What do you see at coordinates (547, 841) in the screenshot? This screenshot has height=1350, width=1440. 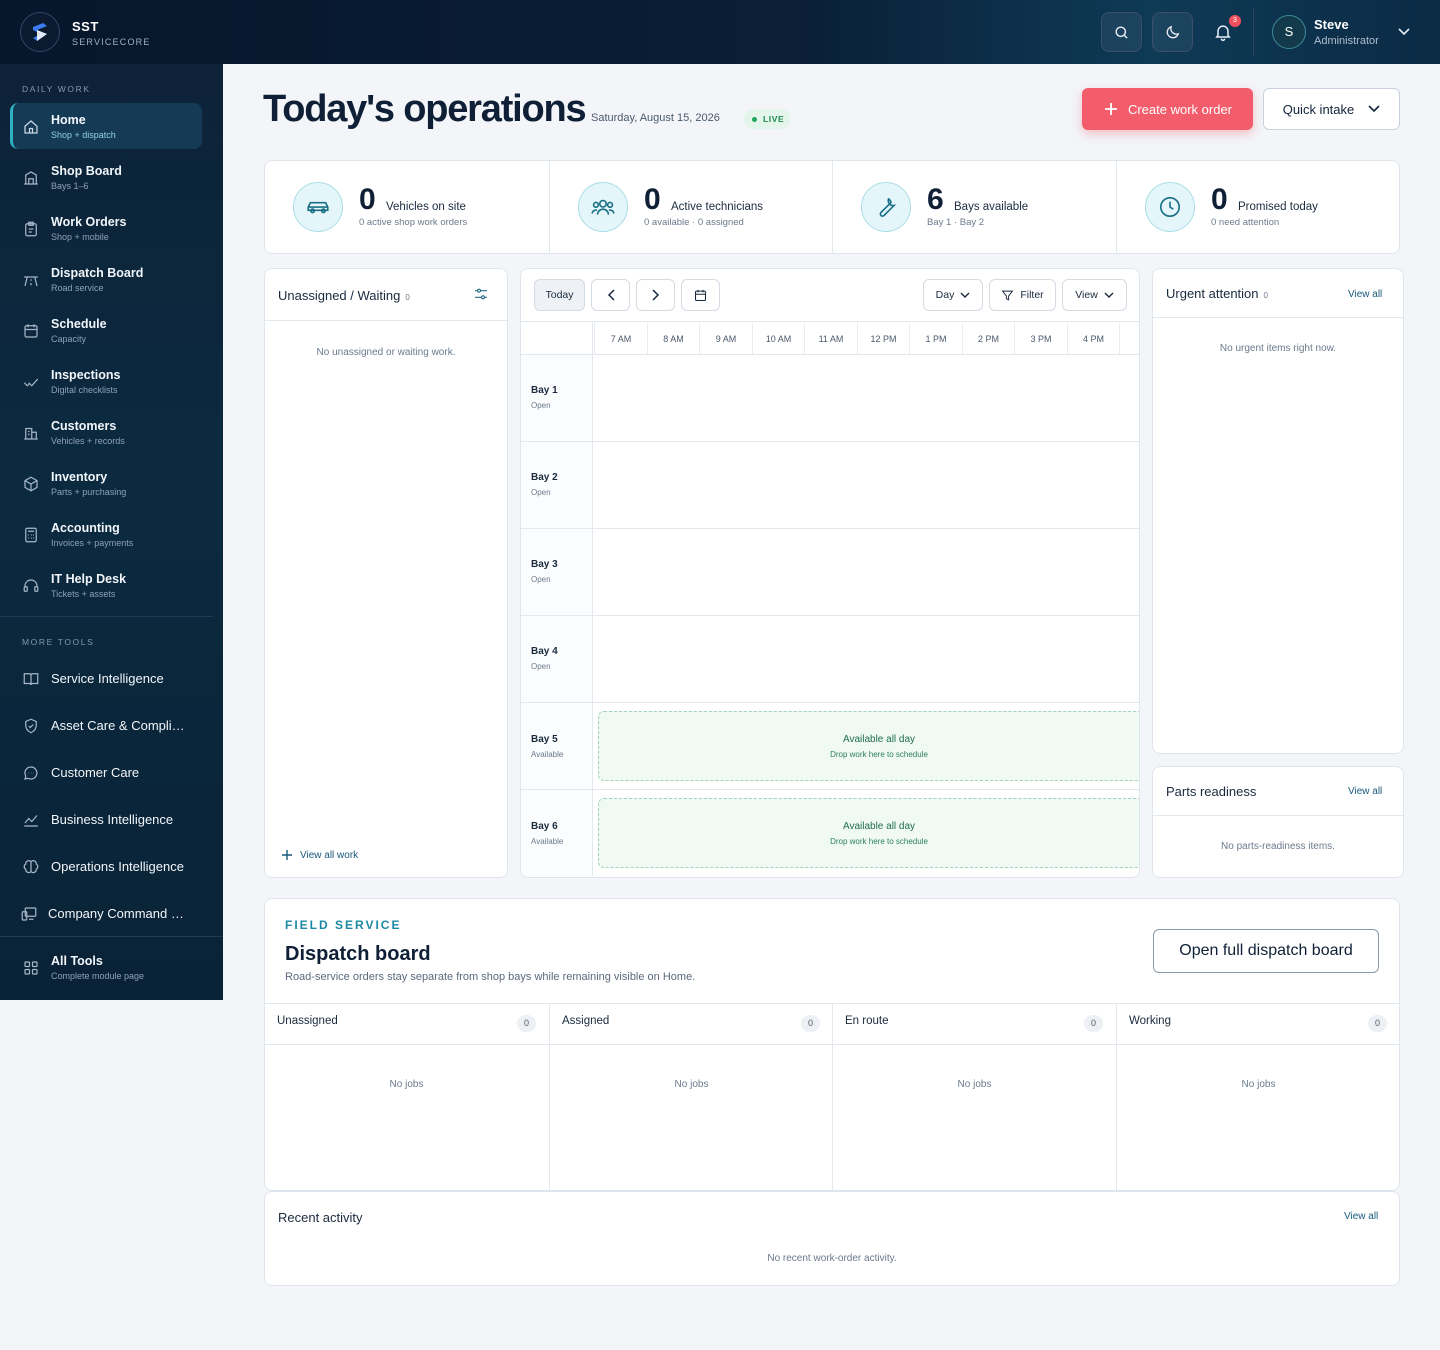 I see `bay-status: Available` at bounding box center [547, 841].